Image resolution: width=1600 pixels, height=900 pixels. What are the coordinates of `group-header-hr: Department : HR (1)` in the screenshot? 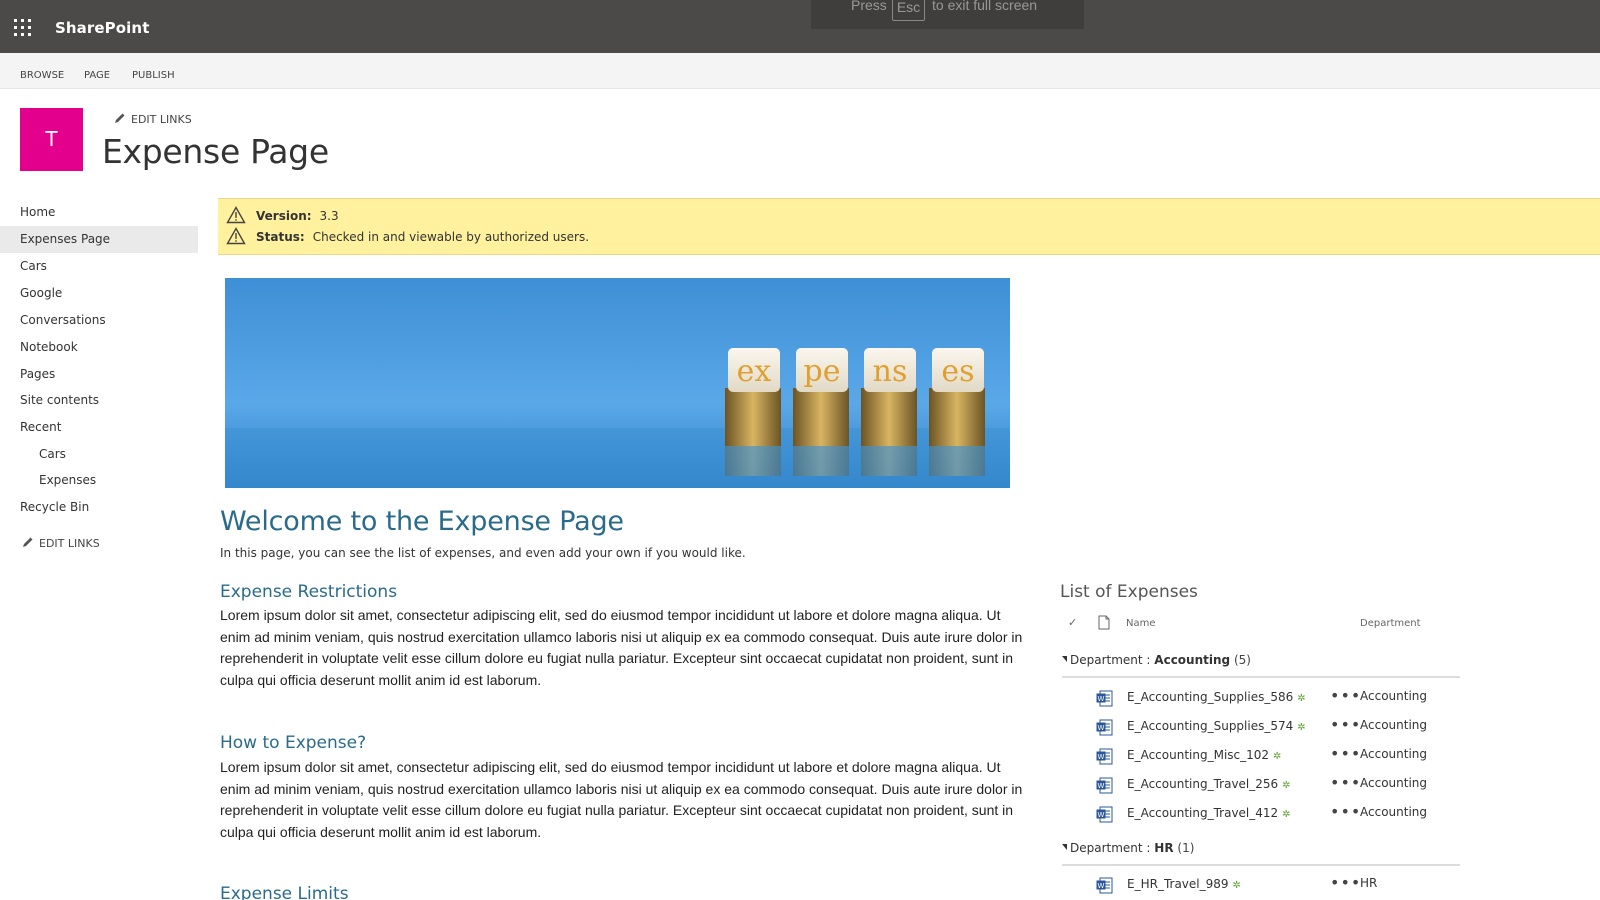 It's located at (1261, 853).